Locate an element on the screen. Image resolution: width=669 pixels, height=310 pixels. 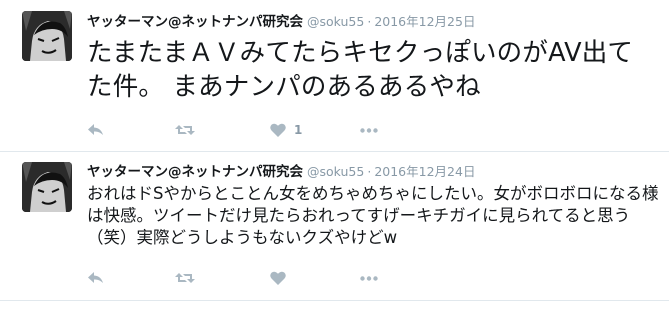
tweet-header: ヤッターマン@ネットナンパ研究会 @soku55 · 2016年12月25日 is located at coordinates (281, 22).